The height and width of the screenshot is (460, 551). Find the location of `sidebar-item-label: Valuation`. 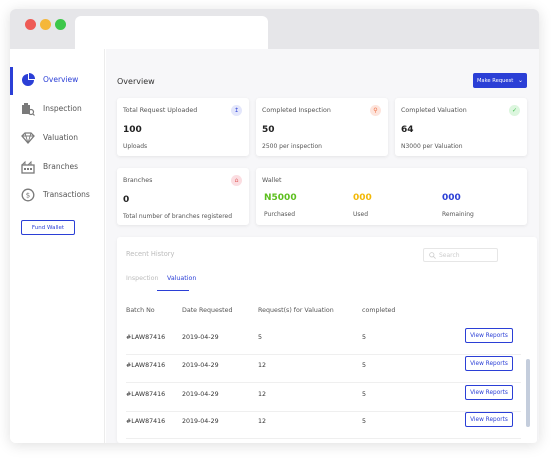

sidebar-item-label: Valuation is located at coordinates (60, 137).